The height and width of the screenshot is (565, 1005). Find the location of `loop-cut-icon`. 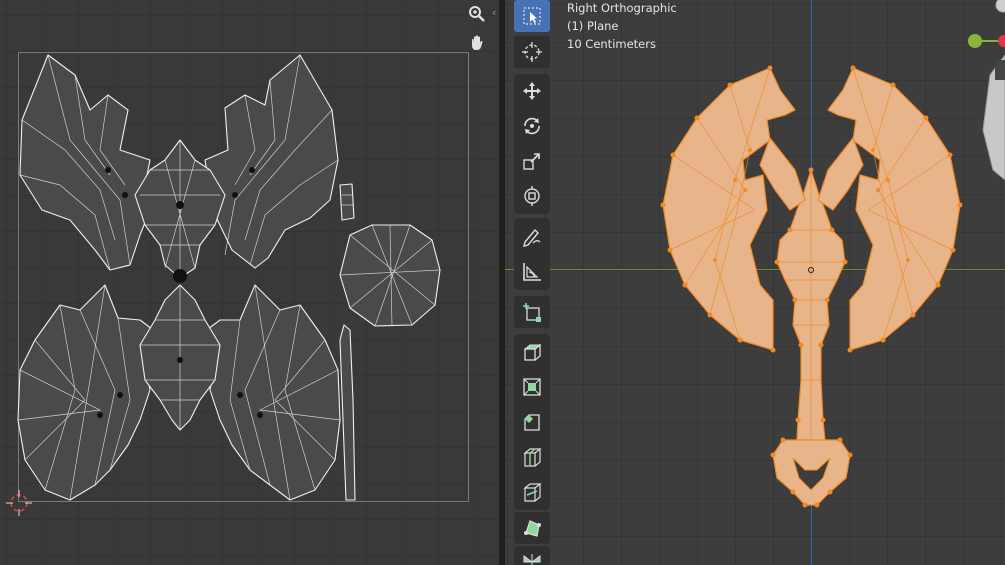

loop-cut-icon is located at coordinates (532, 457).